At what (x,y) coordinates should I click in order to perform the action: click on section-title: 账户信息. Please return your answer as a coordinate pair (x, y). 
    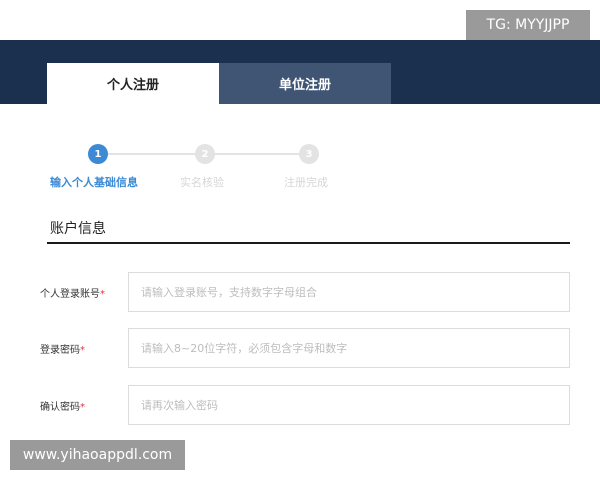
    Looking at the image, I should click on (78, 229).